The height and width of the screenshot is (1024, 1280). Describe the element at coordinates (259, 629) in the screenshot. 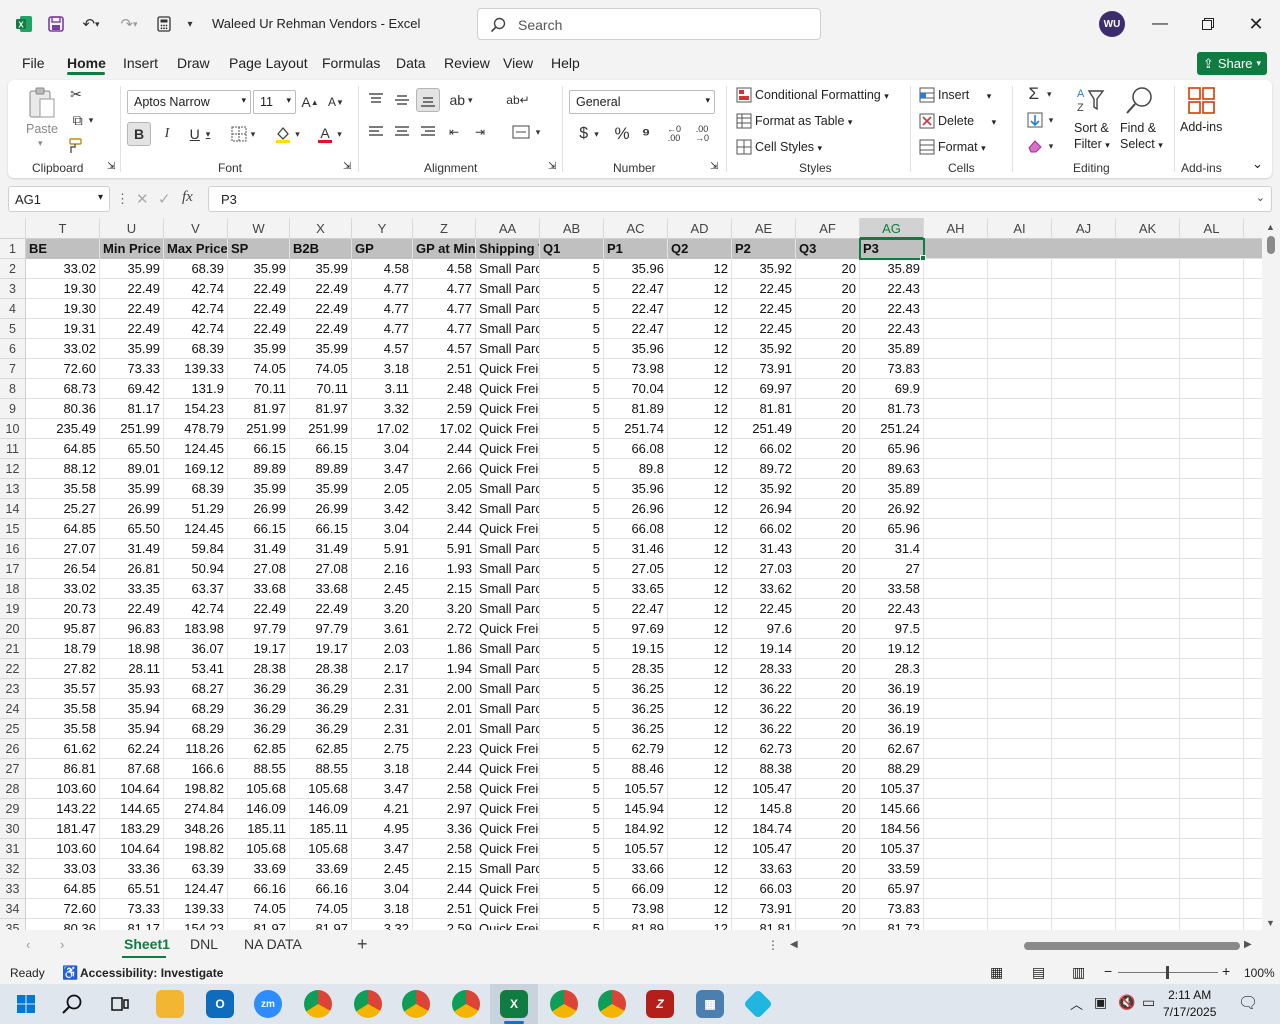

I see `table-cell: 97.79` at that location.